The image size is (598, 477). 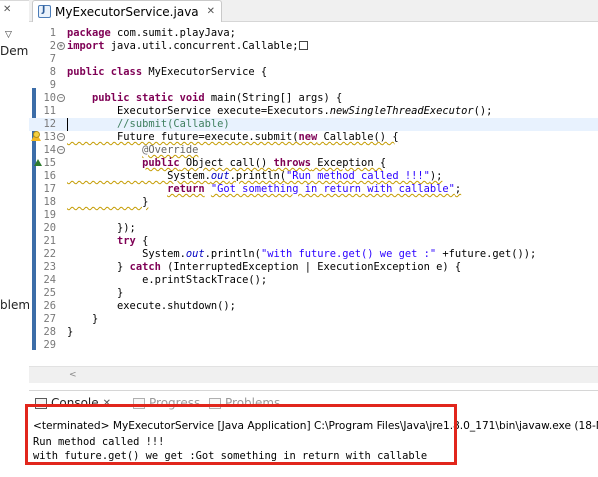 I want to click on code-text: execute.shutdown();, so click(x=151, y=306).